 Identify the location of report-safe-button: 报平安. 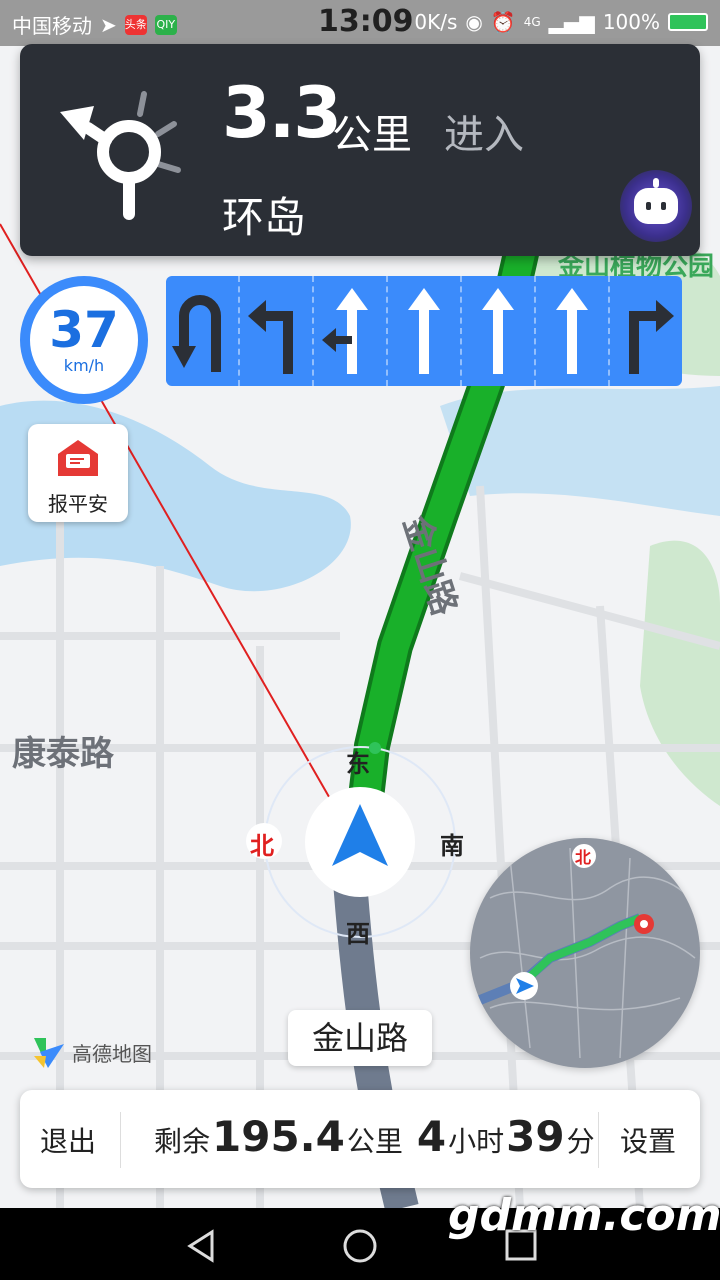
(78, 473).